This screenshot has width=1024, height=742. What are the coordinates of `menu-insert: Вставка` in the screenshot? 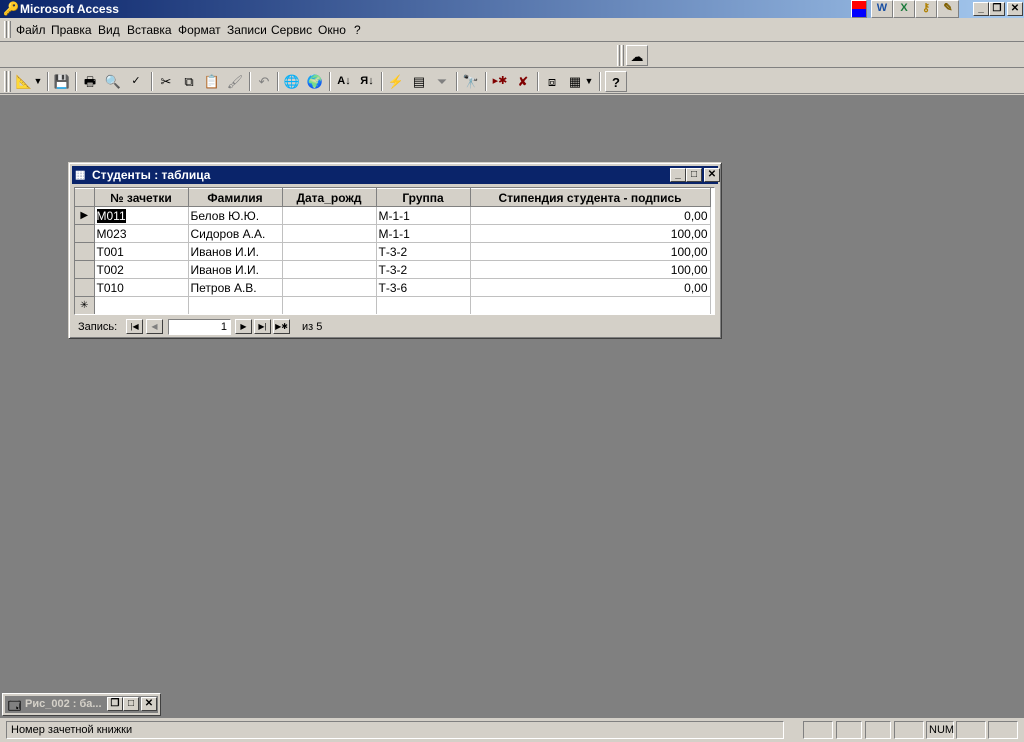 It's located at (149, 30).